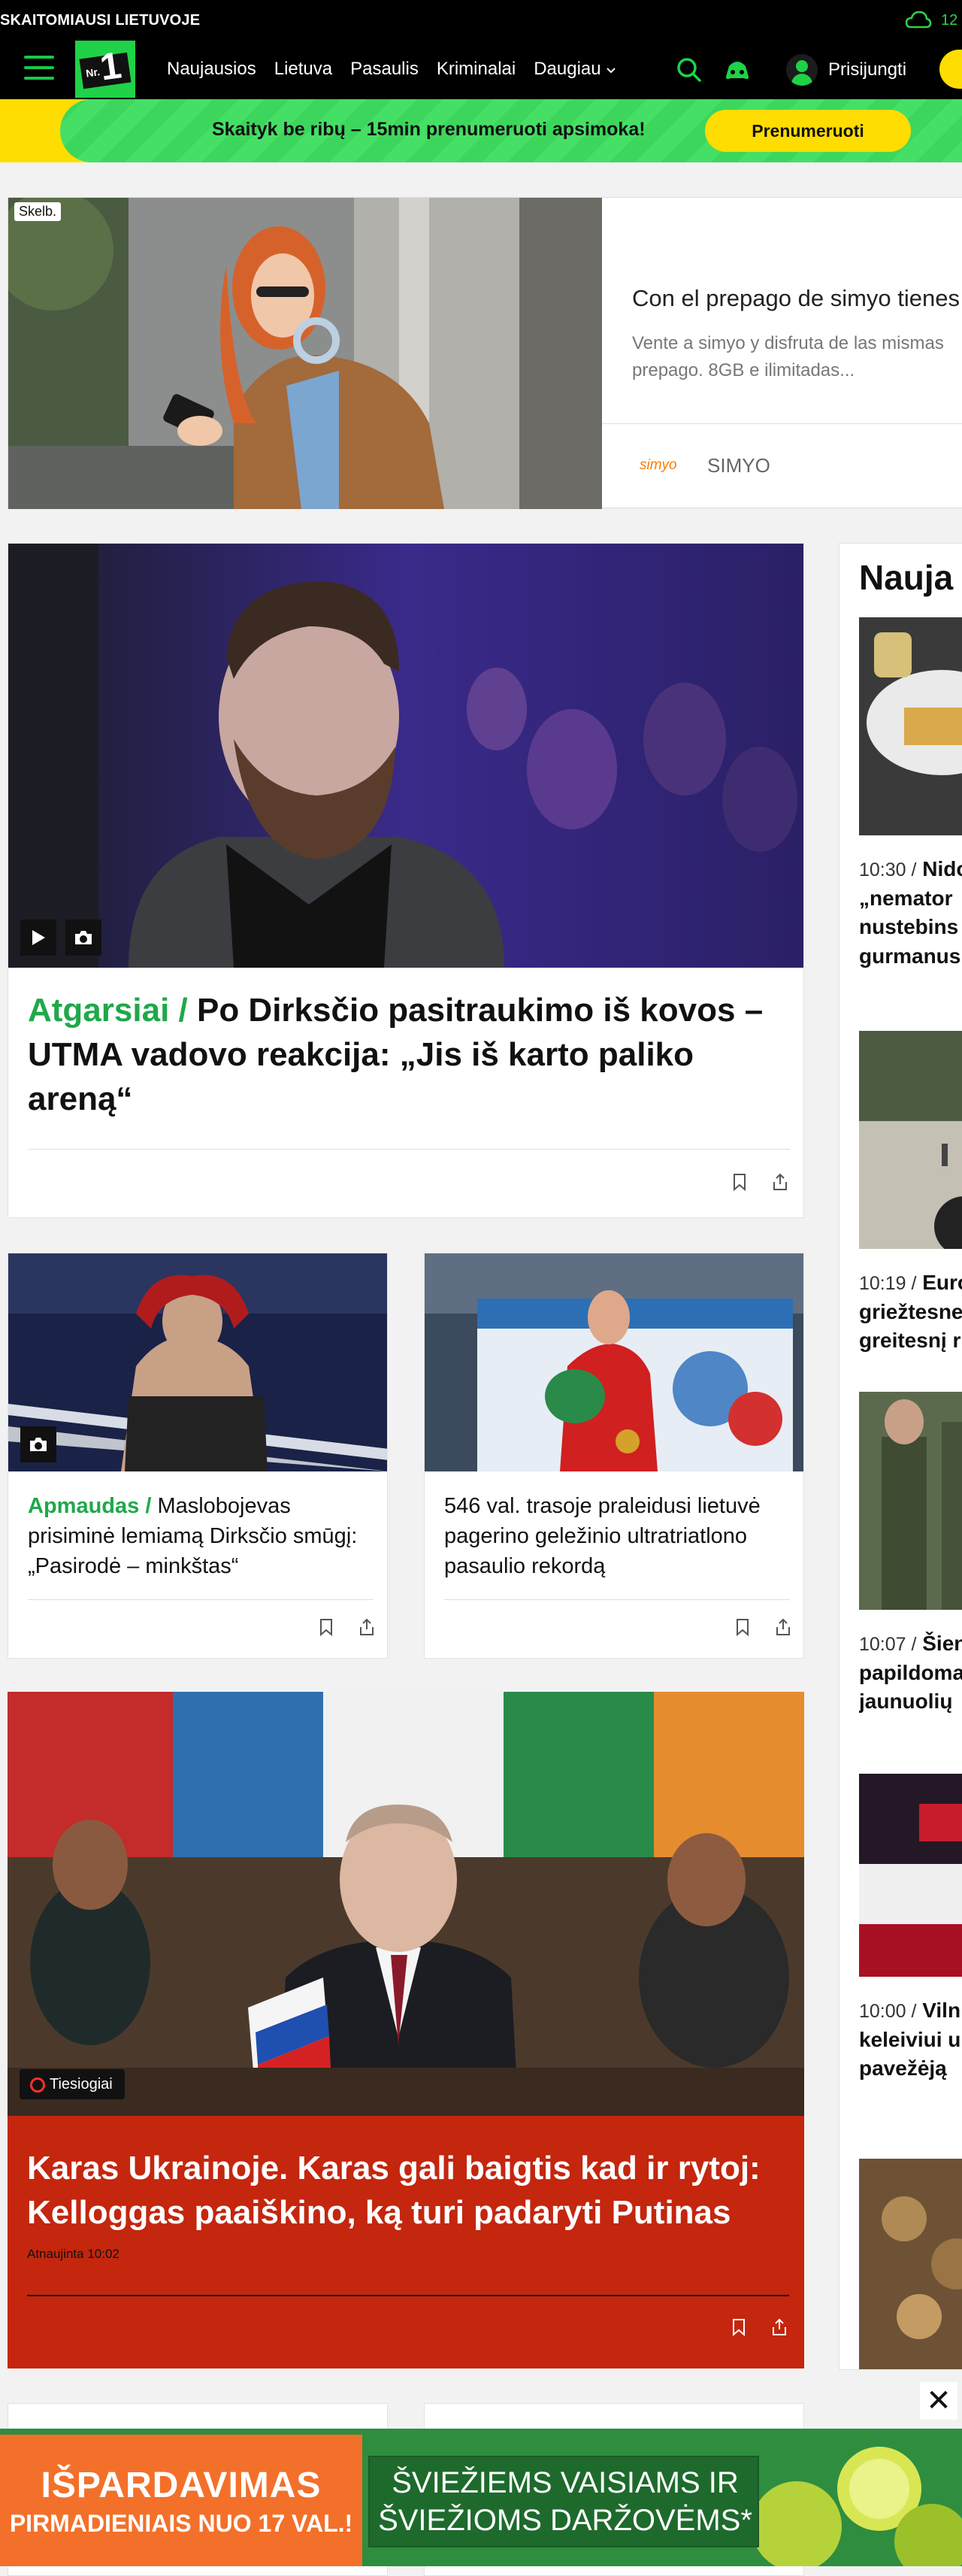 This screenshot has height=2576, width=962. Describe the element at coordinates (911, 913) in the screenshot. I see `sidebar-item-text: 10:30 / Nido „nemator nustebins gurmanus` at that location.